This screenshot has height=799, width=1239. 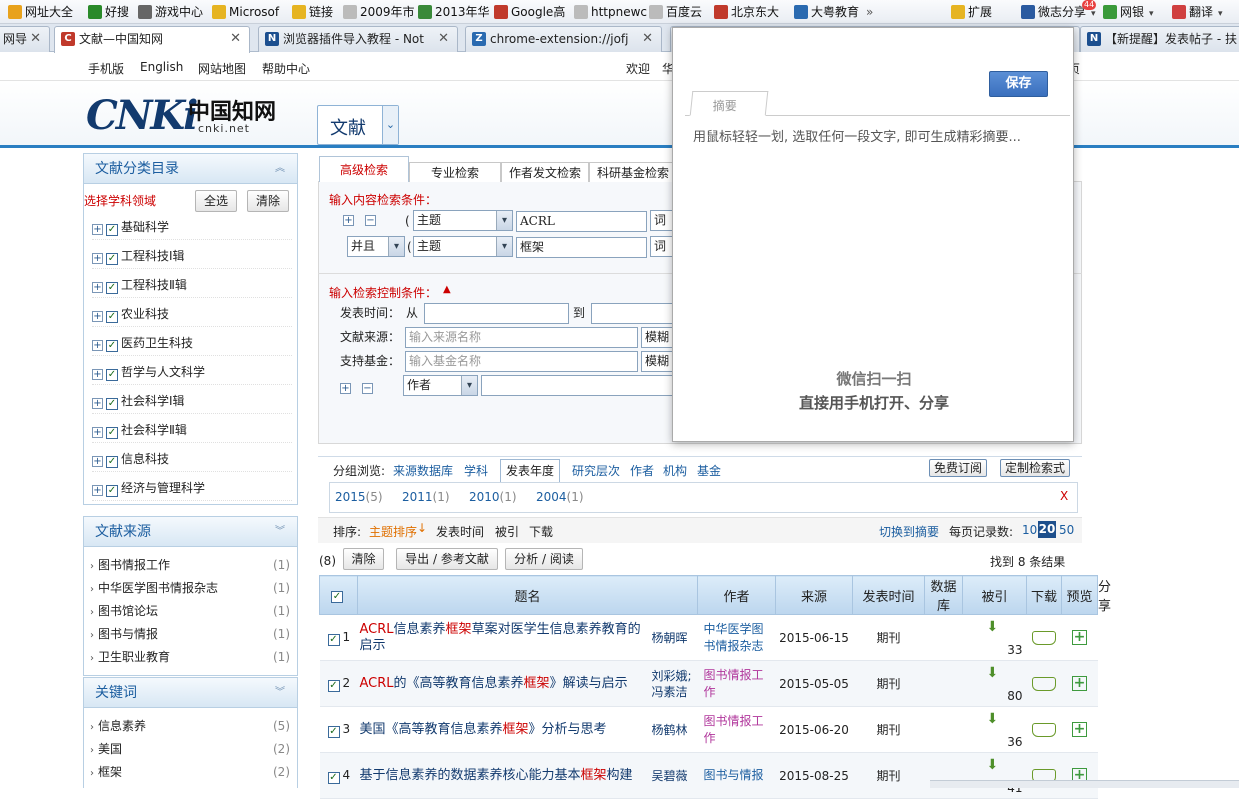 I want to click on row-select-cell: ✓ 1, so click(x=338, y=637).